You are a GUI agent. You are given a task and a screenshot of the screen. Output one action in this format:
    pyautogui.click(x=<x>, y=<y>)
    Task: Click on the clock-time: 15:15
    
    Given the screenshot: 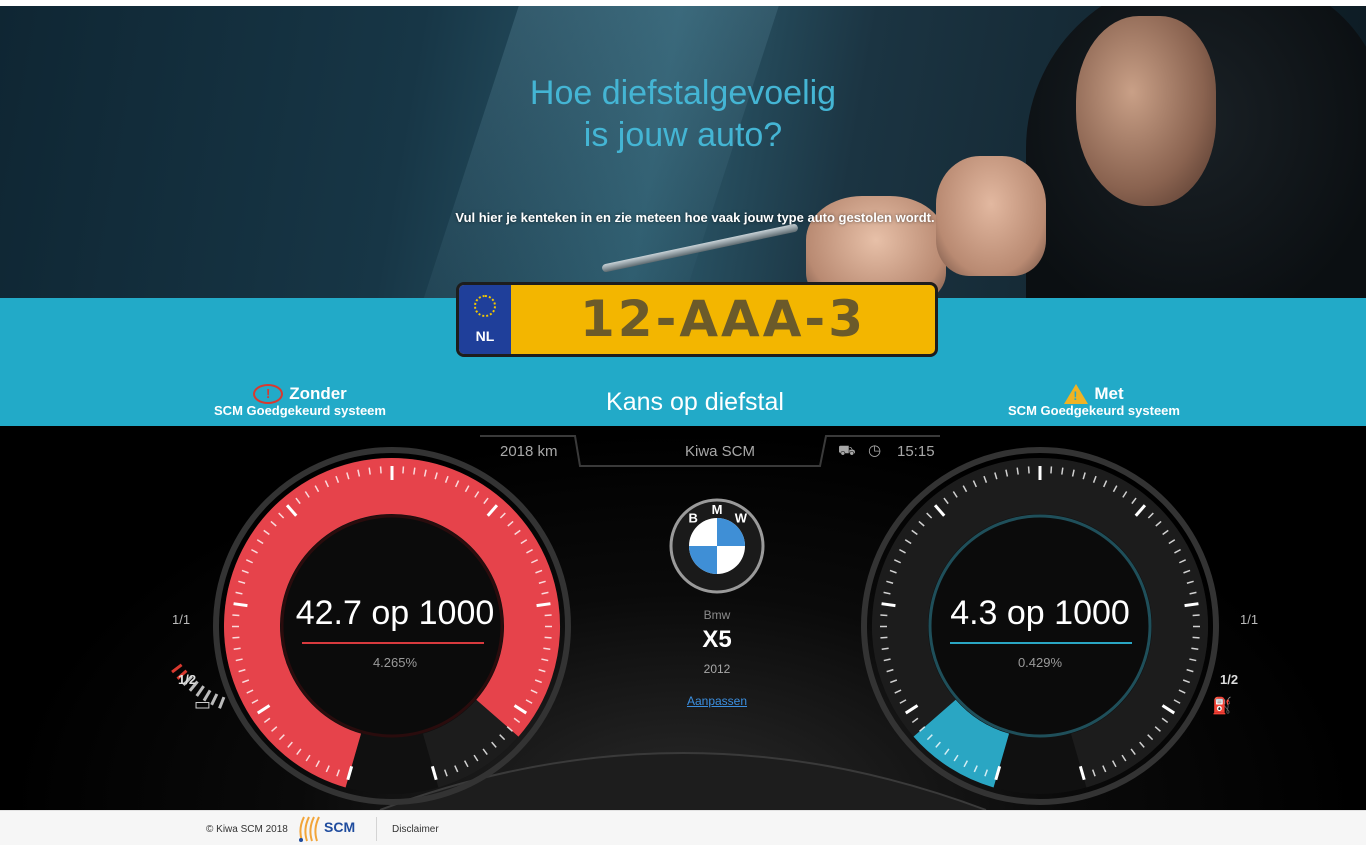 What is the action you would take?
    pyautogui.click(x=916, y=451)
    